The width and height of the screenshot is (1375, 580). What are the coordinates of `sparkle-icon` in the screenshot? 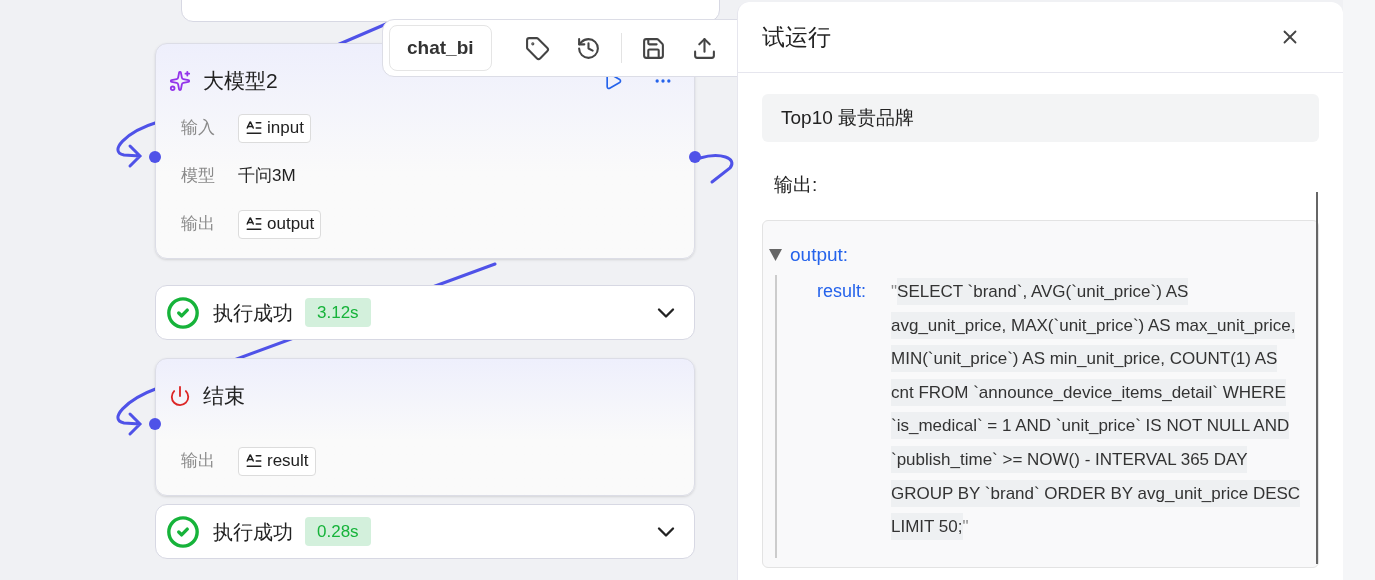 It's located at (180, 81).